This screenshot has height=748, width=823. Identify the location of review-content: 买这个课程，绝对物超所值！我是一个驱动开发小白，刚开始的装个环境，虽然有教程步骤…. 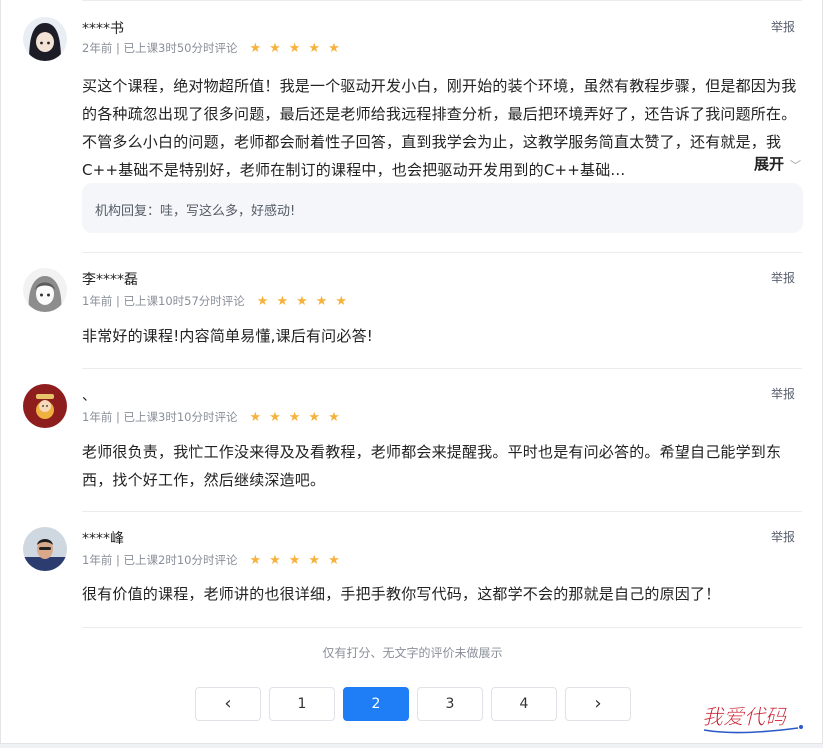
(439, 128).